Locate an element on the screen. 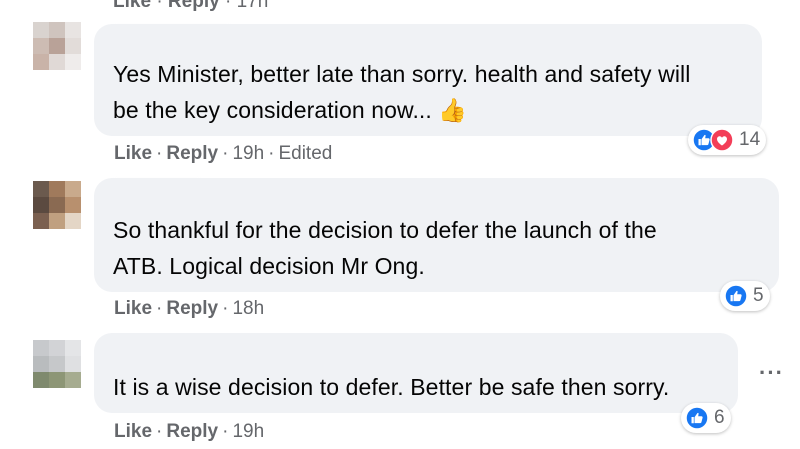 This screenshot has width=800, height=449. reaction-count: 5 is located at coordinates (758, 295).